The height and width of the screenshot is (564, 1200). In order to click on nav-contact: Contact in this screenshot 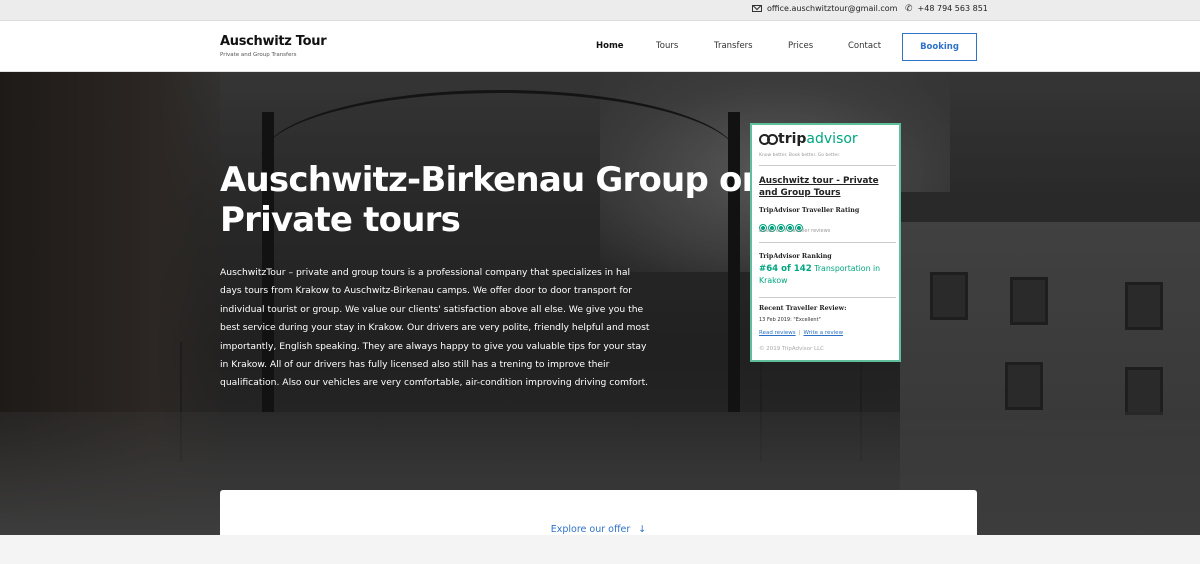, I will do `click(864, 46)`.